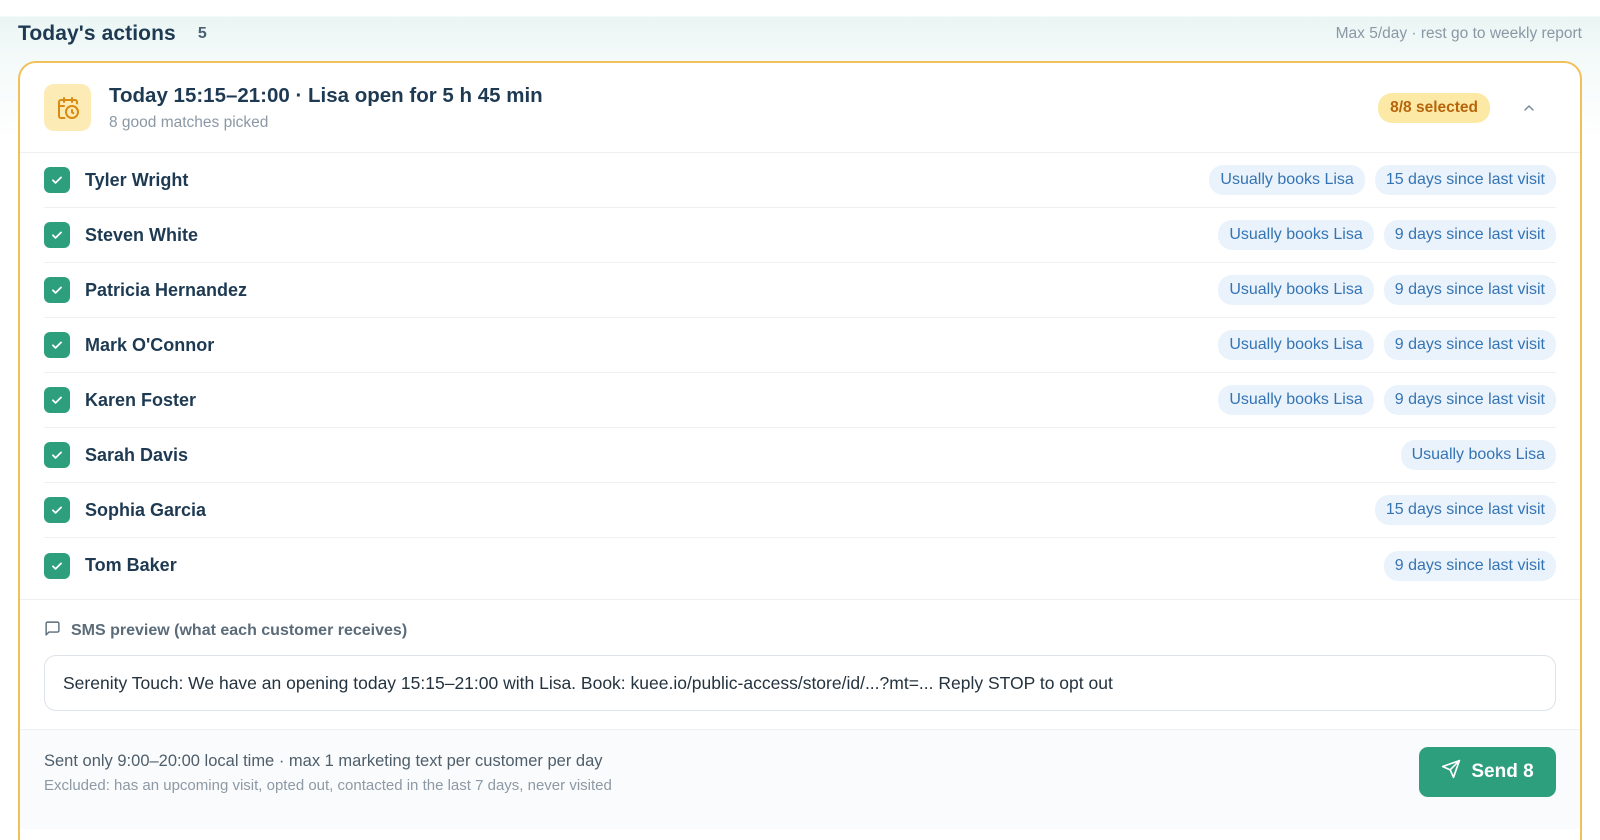 The height and width of the screenshot is (840, 1600). Describe the element at coordinates (67, 107) in the screenshot. I see `calendar-clock-icon` at that location.